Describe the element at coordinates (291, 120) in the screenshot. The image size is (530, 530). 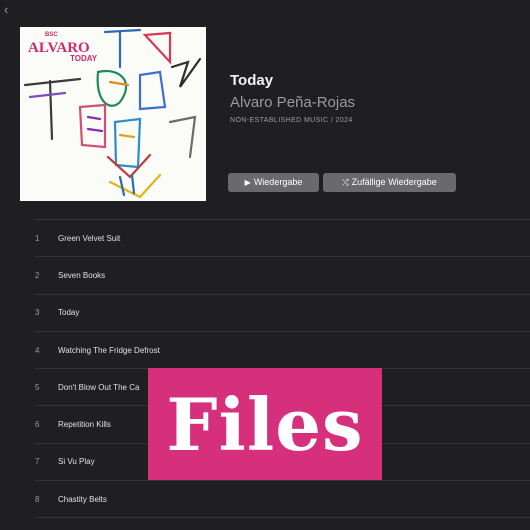
I see `album-meta: NON-ESTABLISHED MUSIC / 2024` at that location.